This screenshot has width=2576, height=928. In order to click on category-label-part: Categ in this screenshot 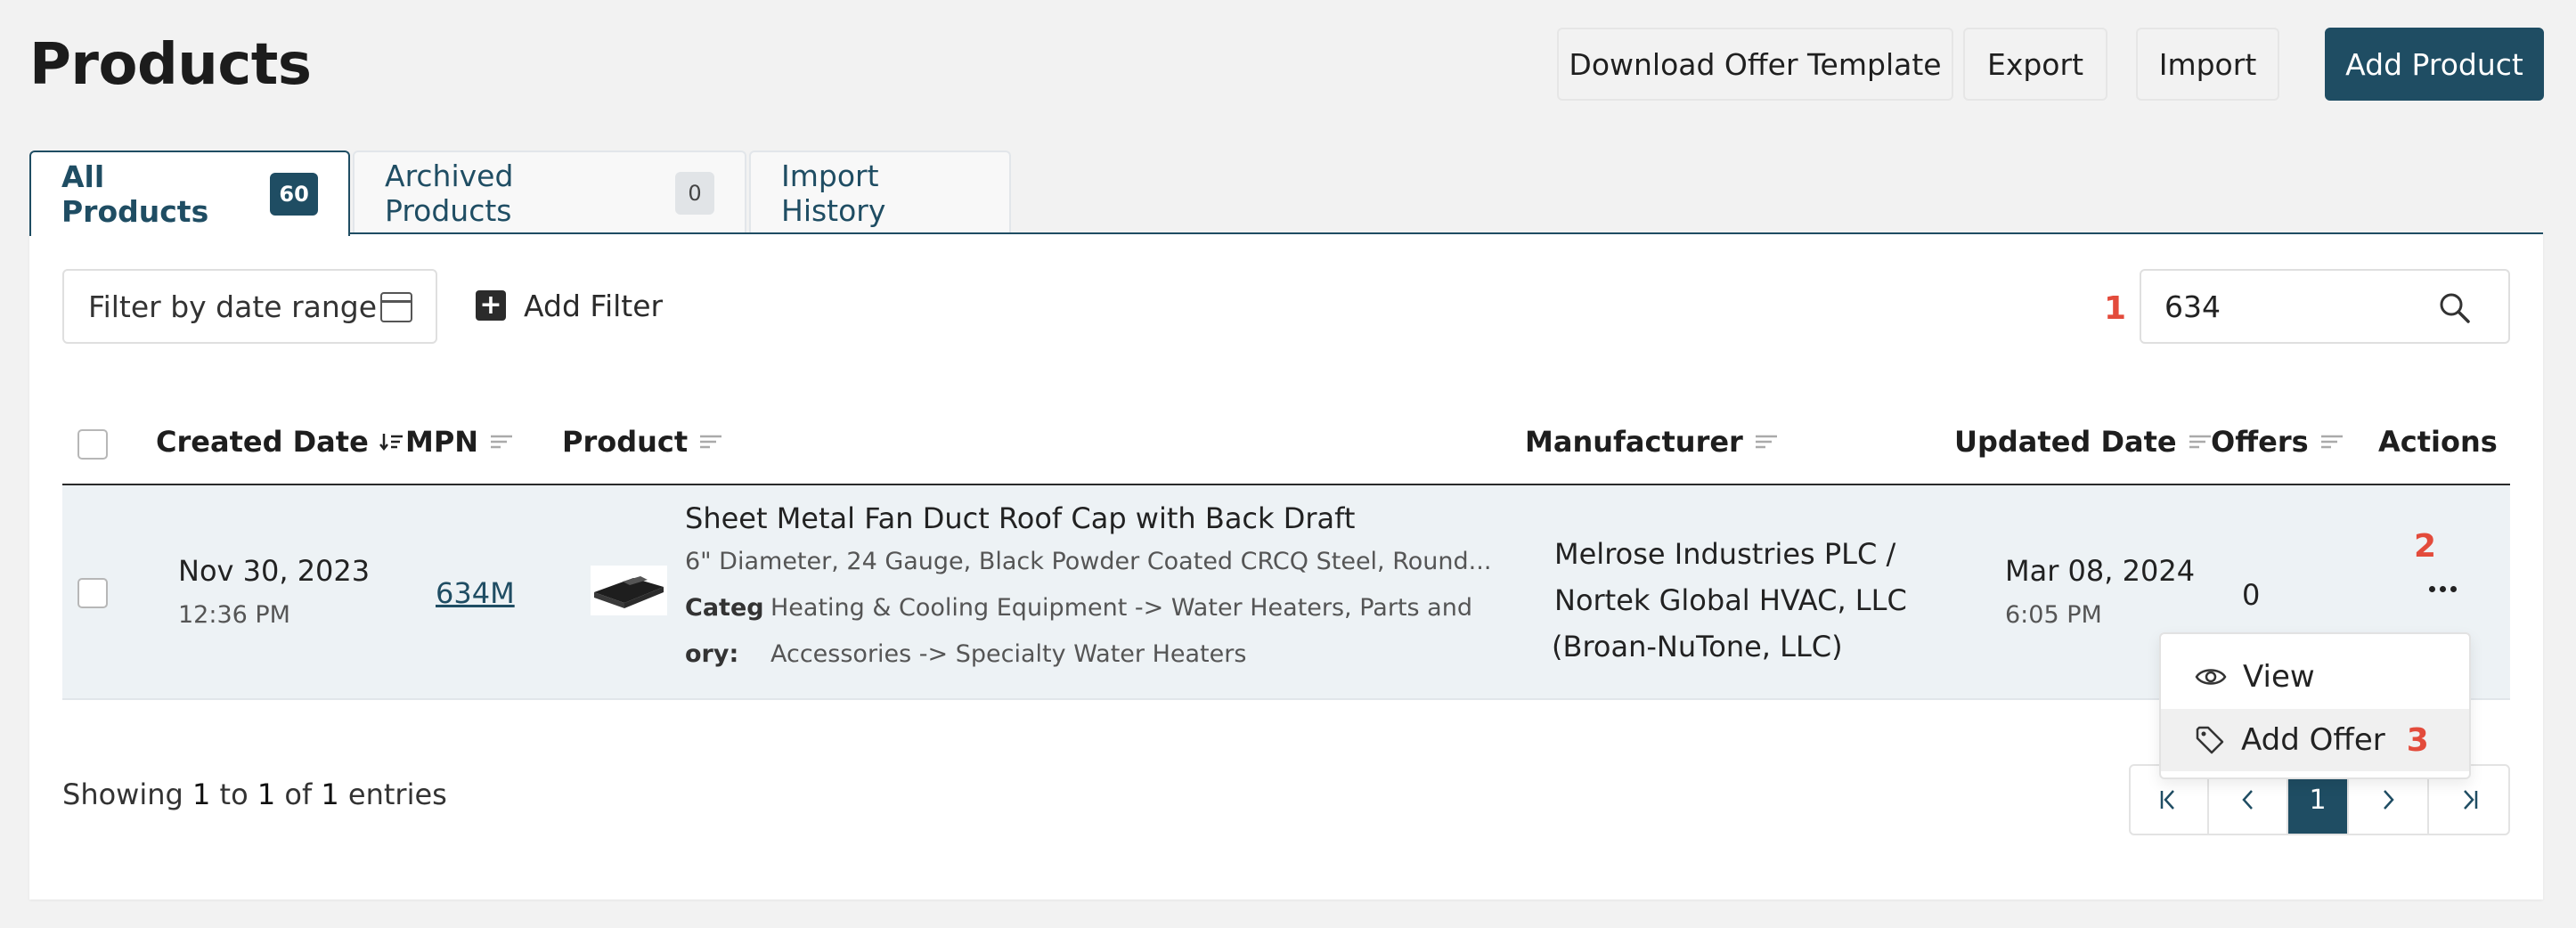, I will do `click(724, 608)`.